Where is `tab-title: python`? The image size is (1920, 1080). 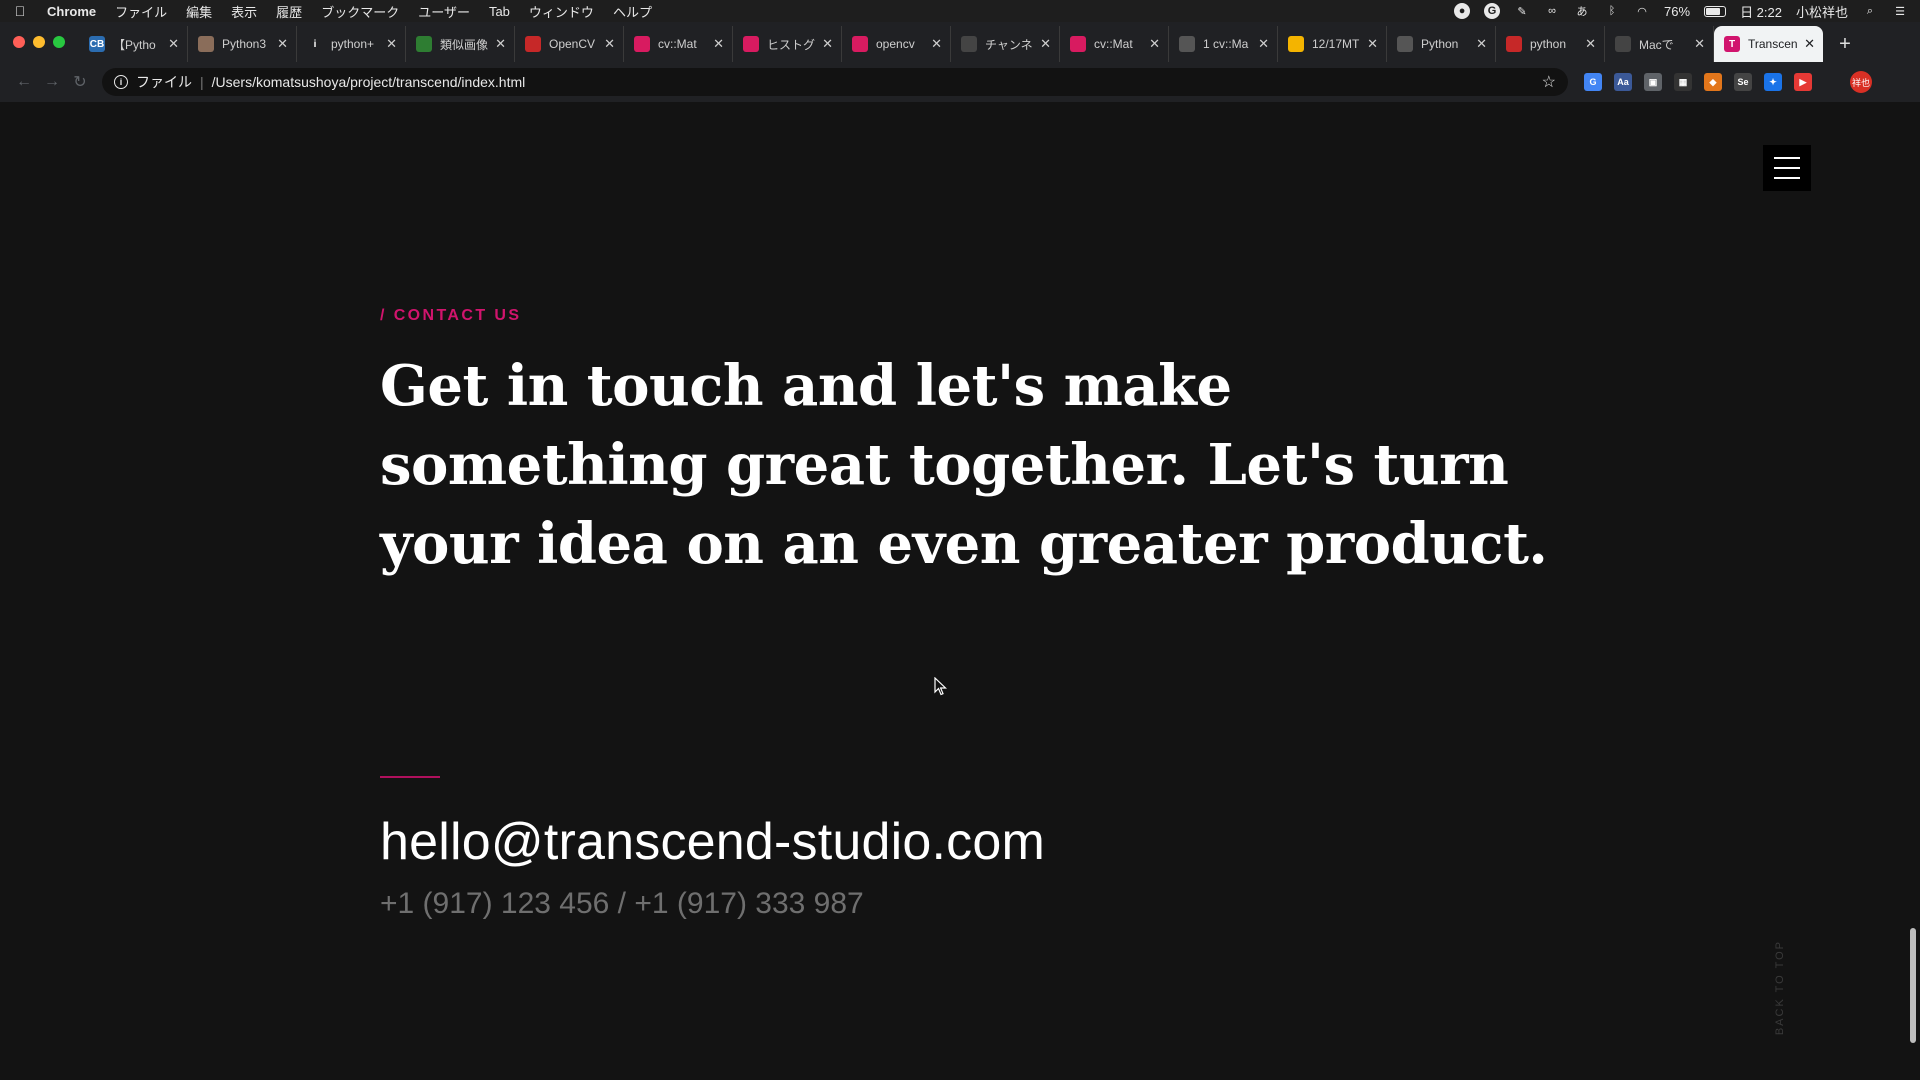 tab-title: python is located at coordinates (1548, 44).